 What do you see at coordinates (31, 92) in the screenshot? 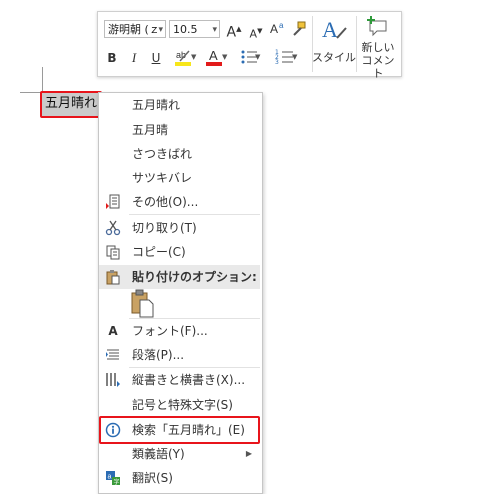
I see `margin-guide-horizontal` at bounding box center [31, 92].